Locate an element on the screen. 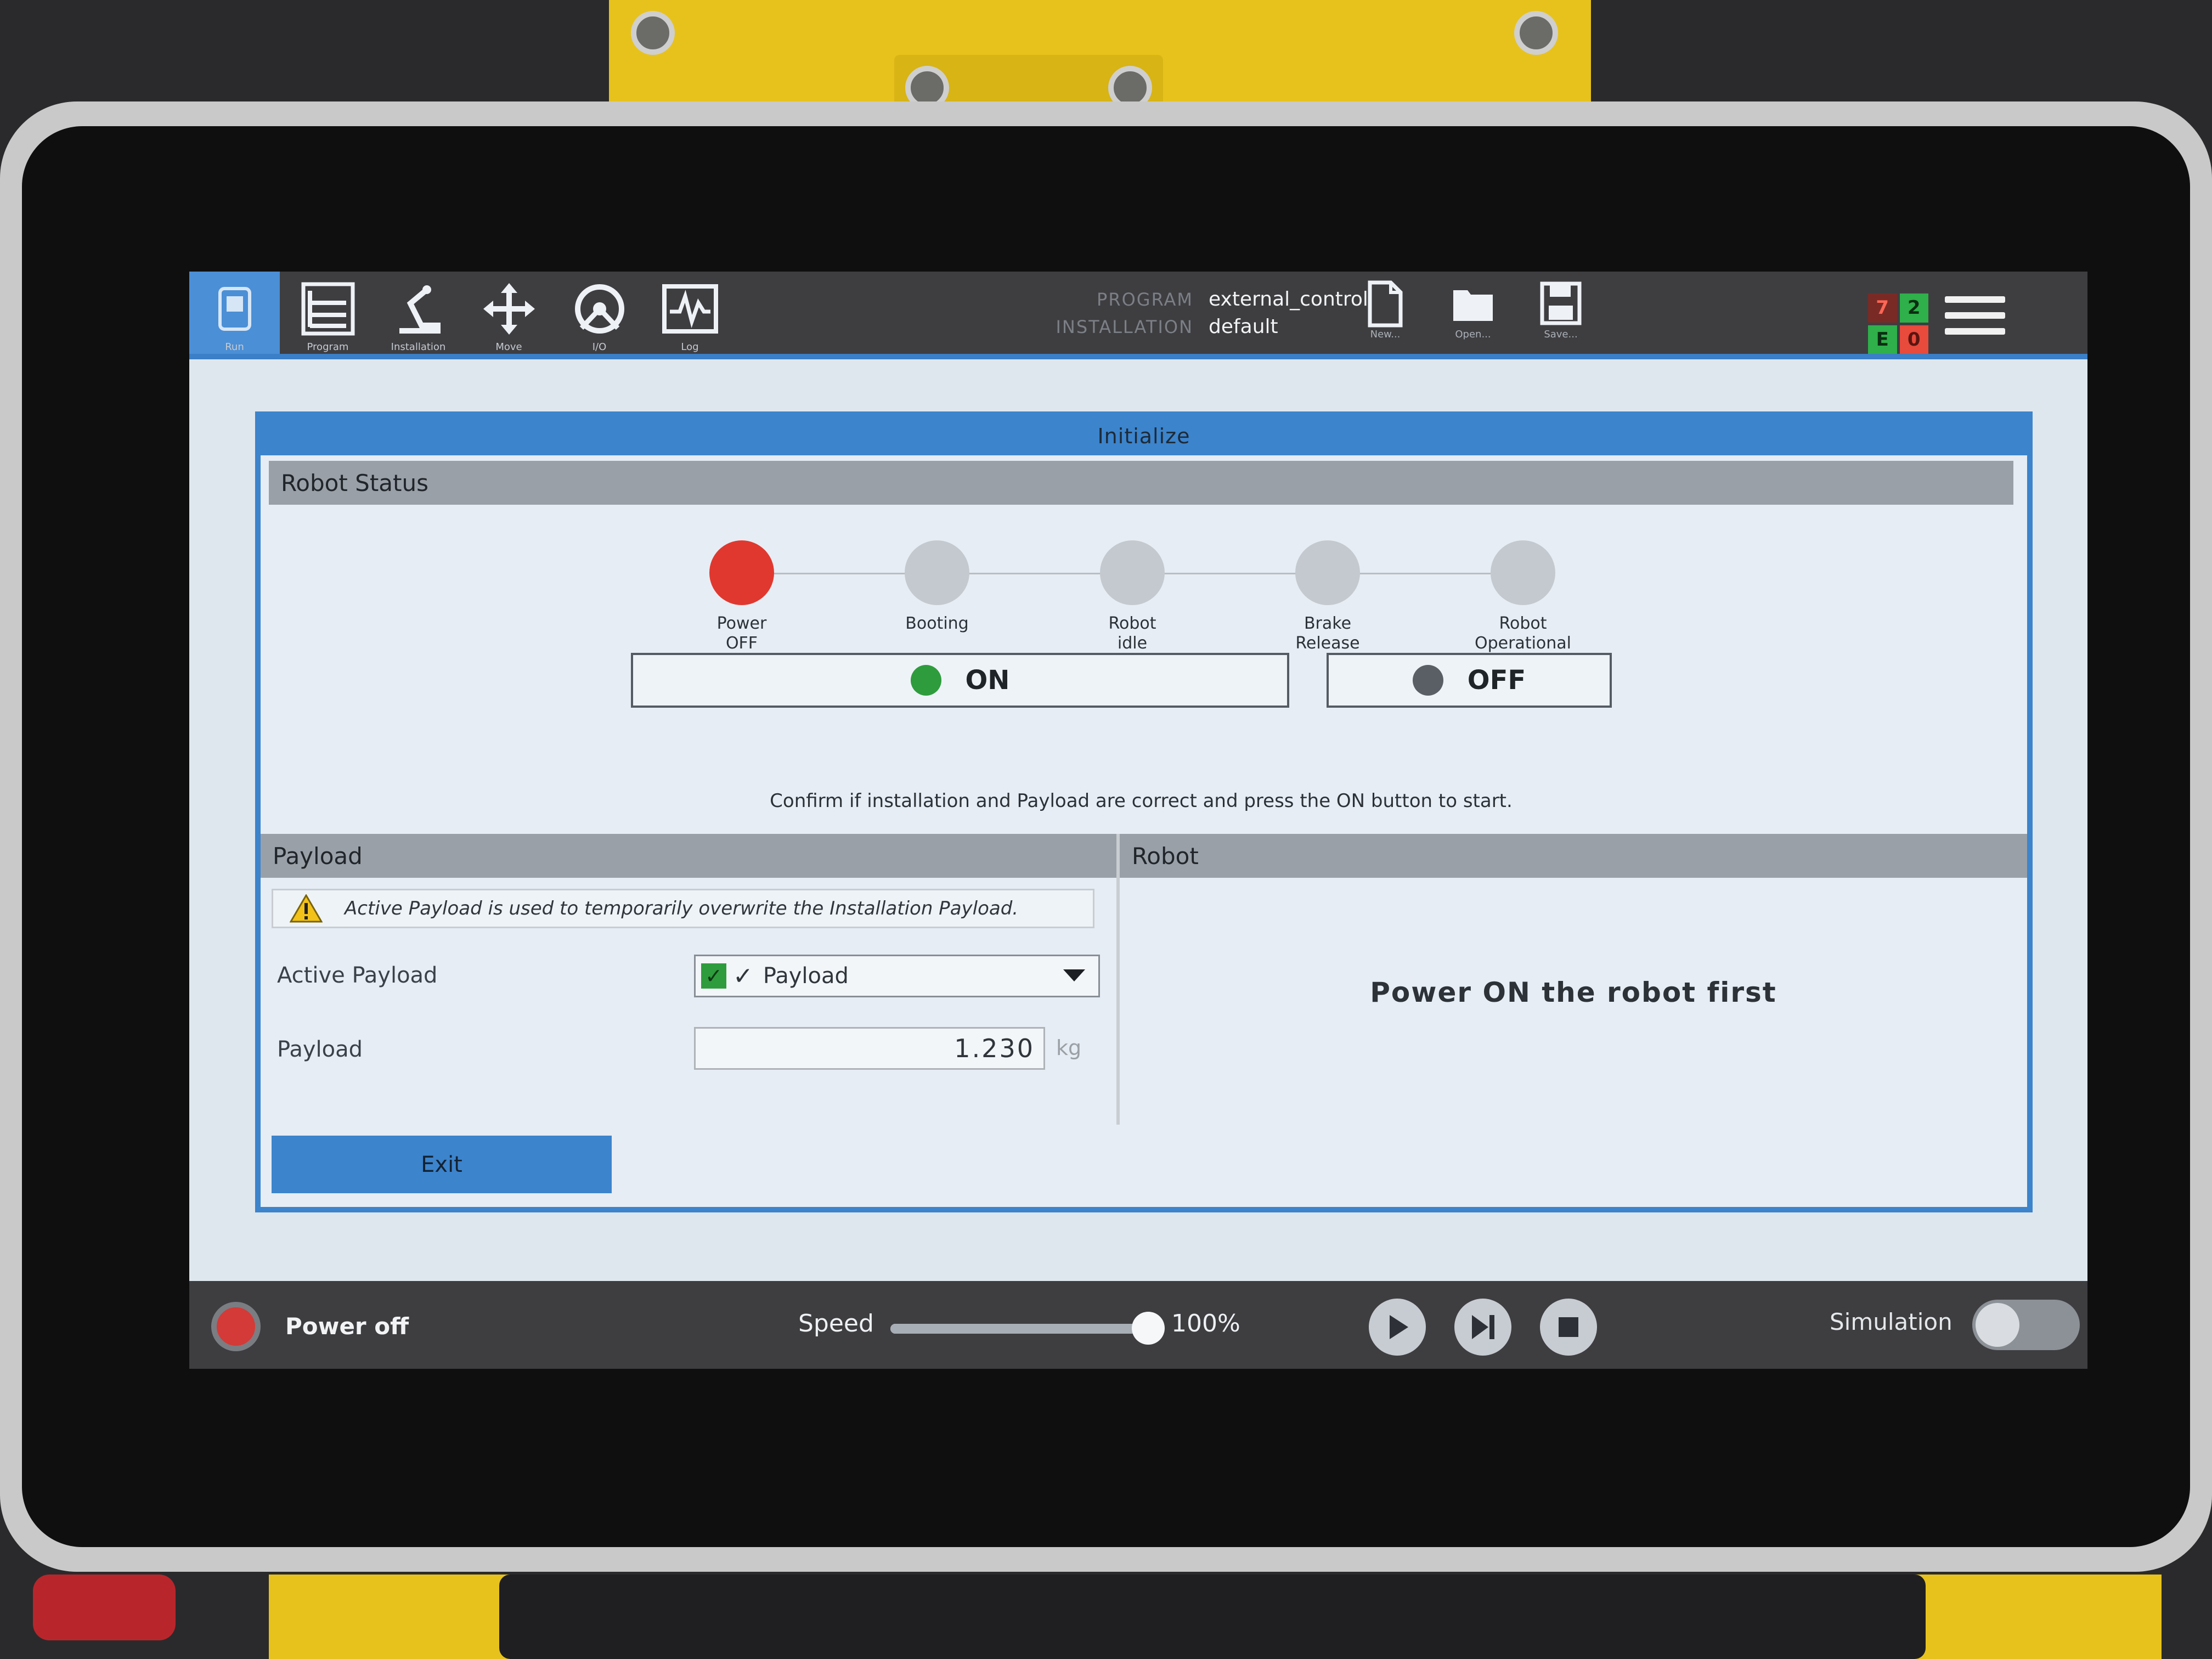 The image size is (2212, 1659). nav-run-label: Run is located at coordinates (235, 347).